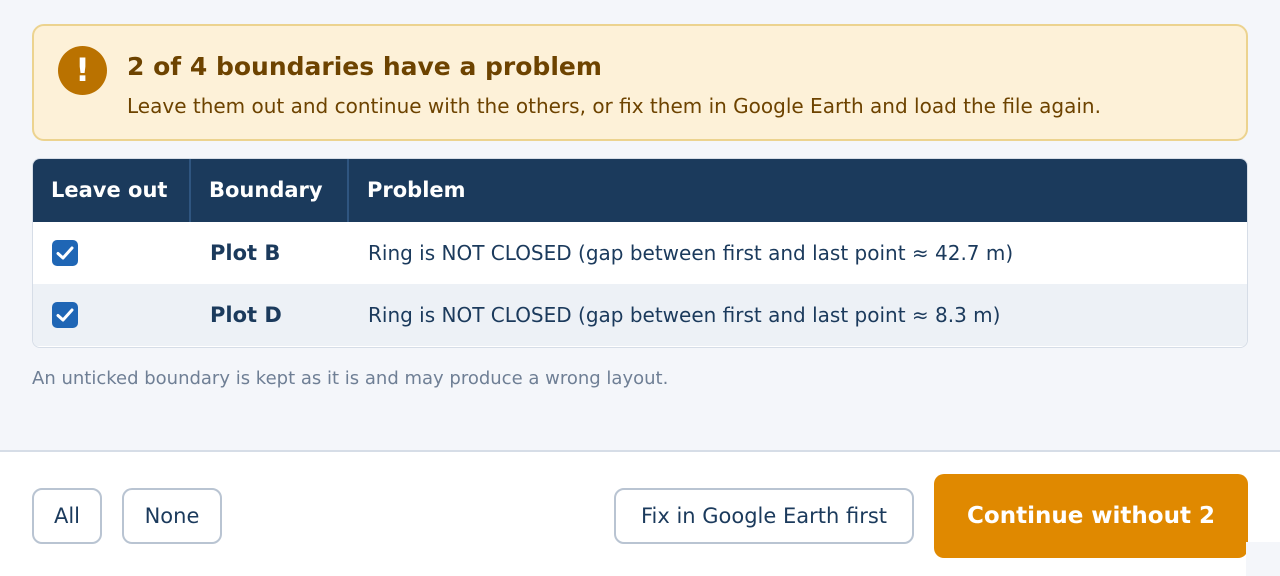  I want to click on boundary-name: Plot B, so click(245, 253).